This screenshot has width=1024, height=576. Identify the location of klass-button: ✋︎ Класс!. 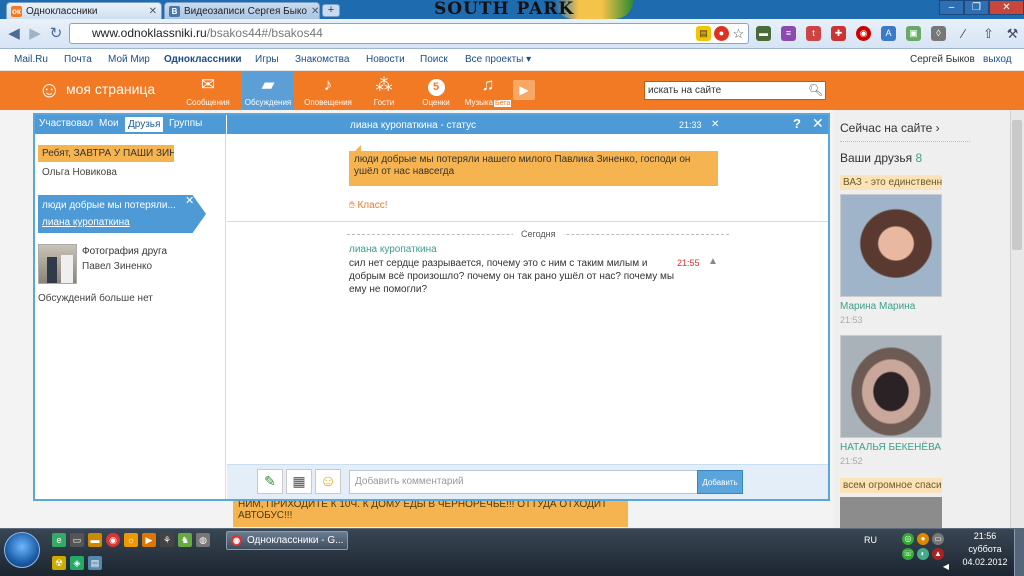
(368, 205).